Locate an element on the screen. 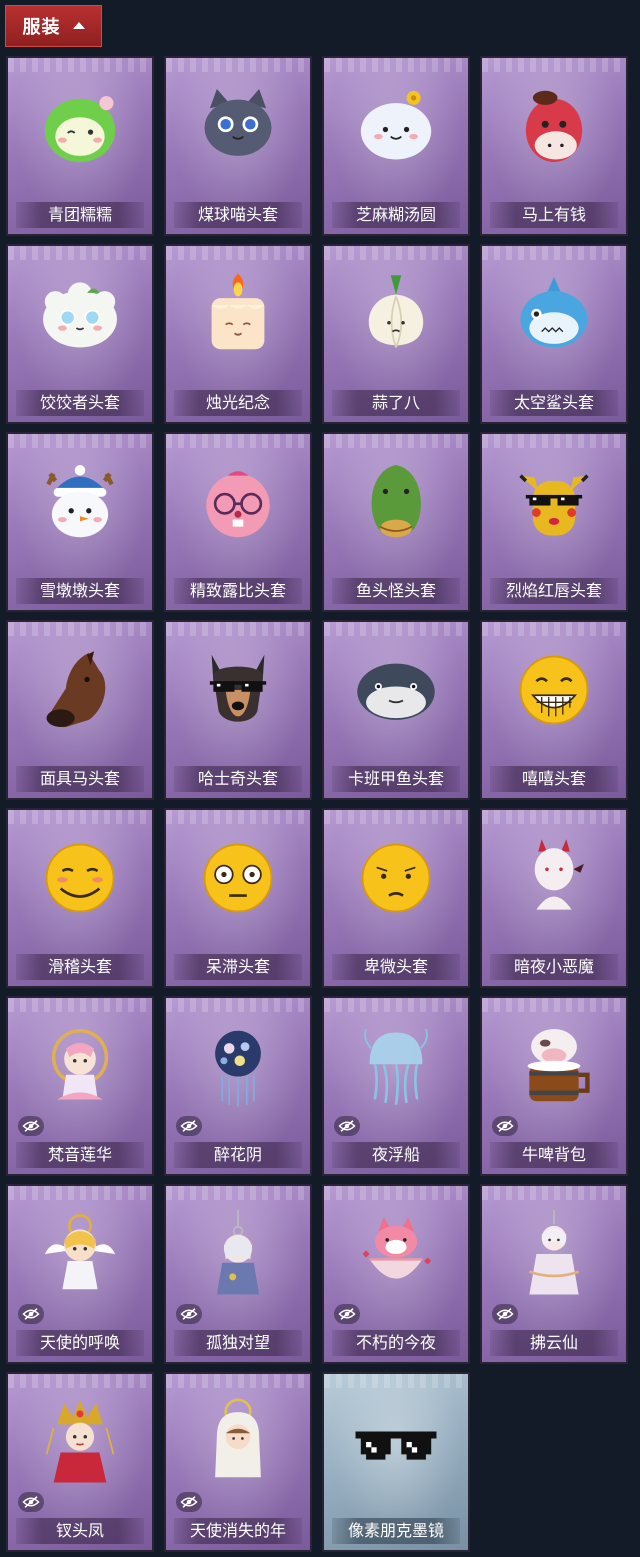 The width and height of the screenshot is (640, 1557). pixel-sunglasses-icon is located at coordinates (396, 1442).